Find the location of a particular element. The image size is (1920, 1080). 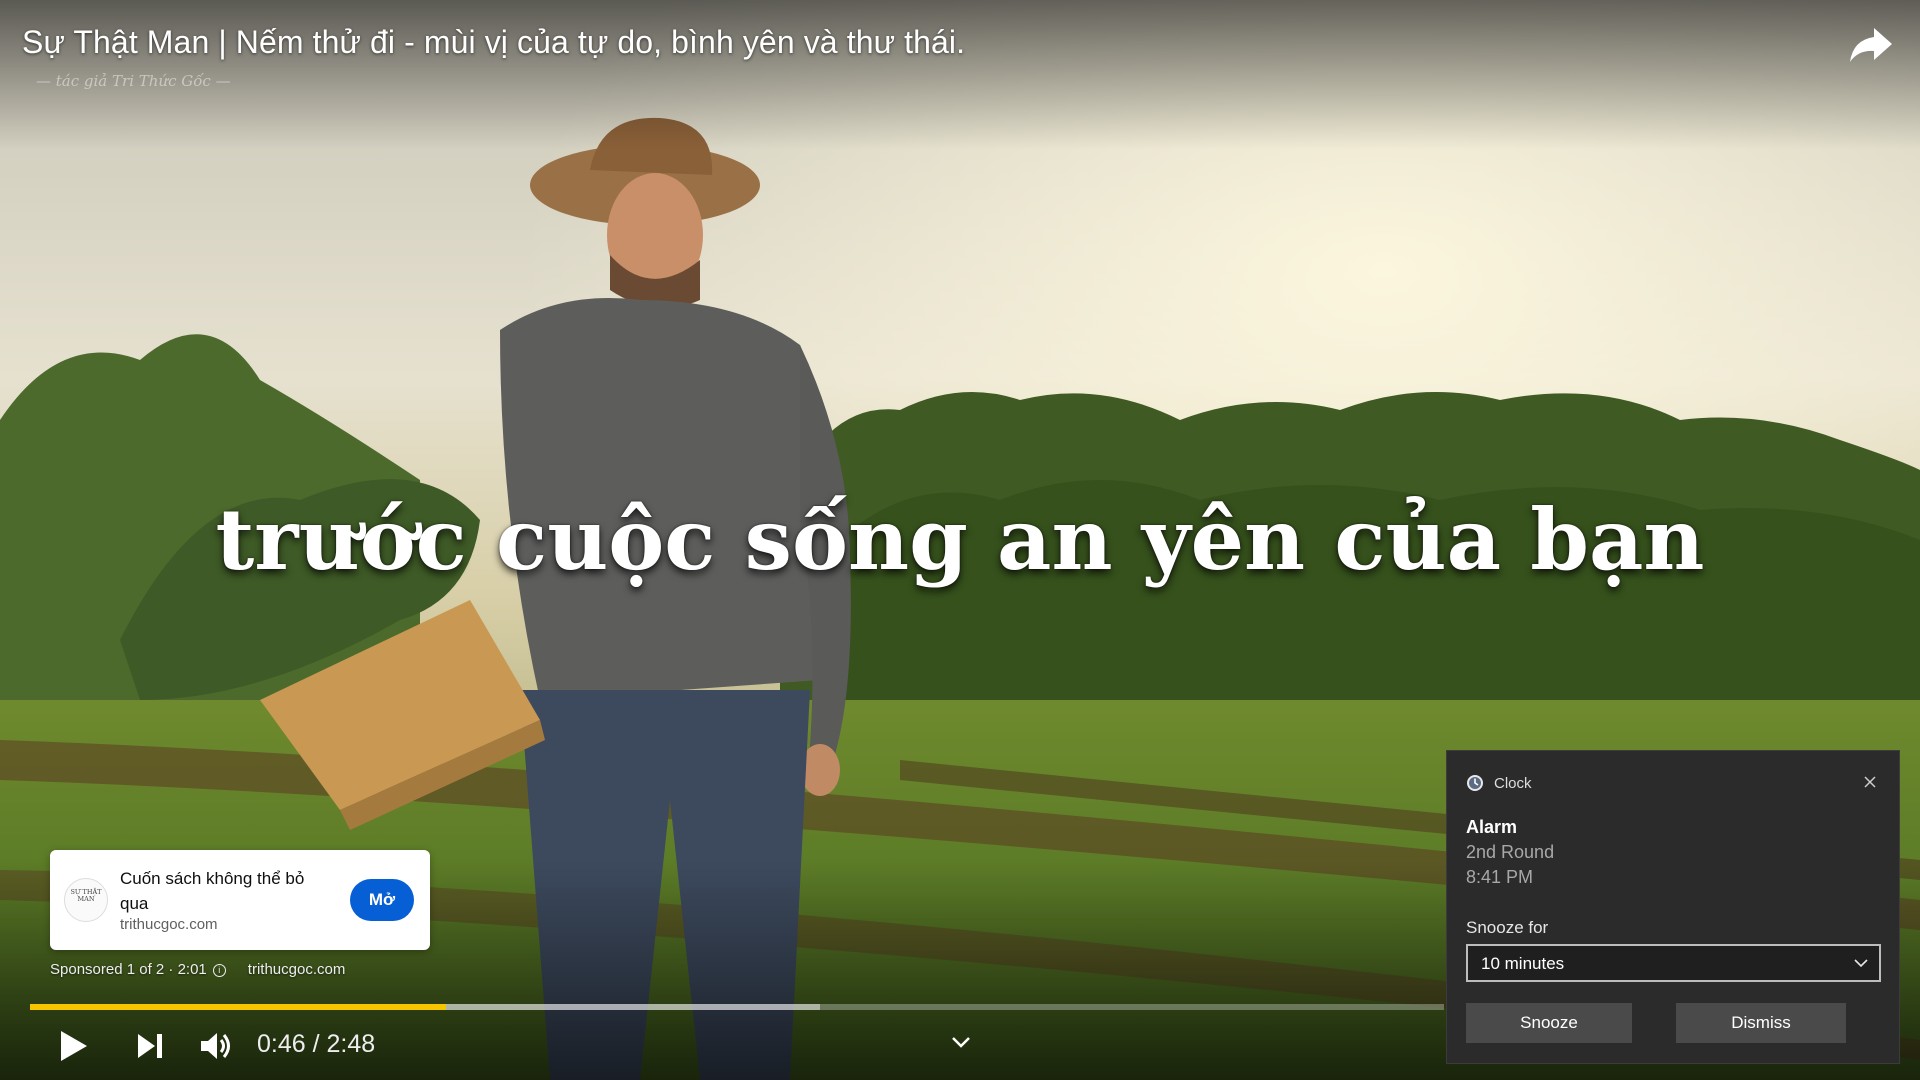

video-subtitle: trước cuộc sống an yên của bạn is located at coordinates (960, 539).